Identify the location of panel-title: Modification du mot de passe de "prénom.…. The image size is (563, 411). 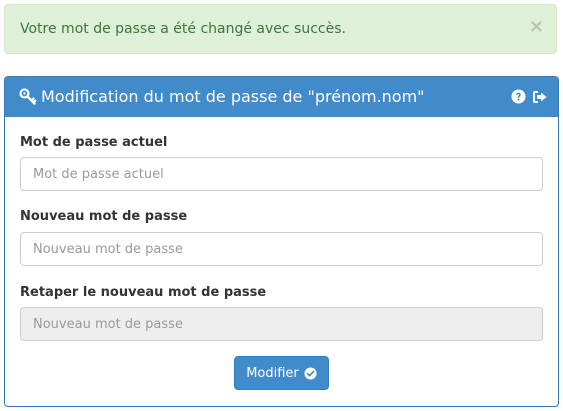
(233, 96).